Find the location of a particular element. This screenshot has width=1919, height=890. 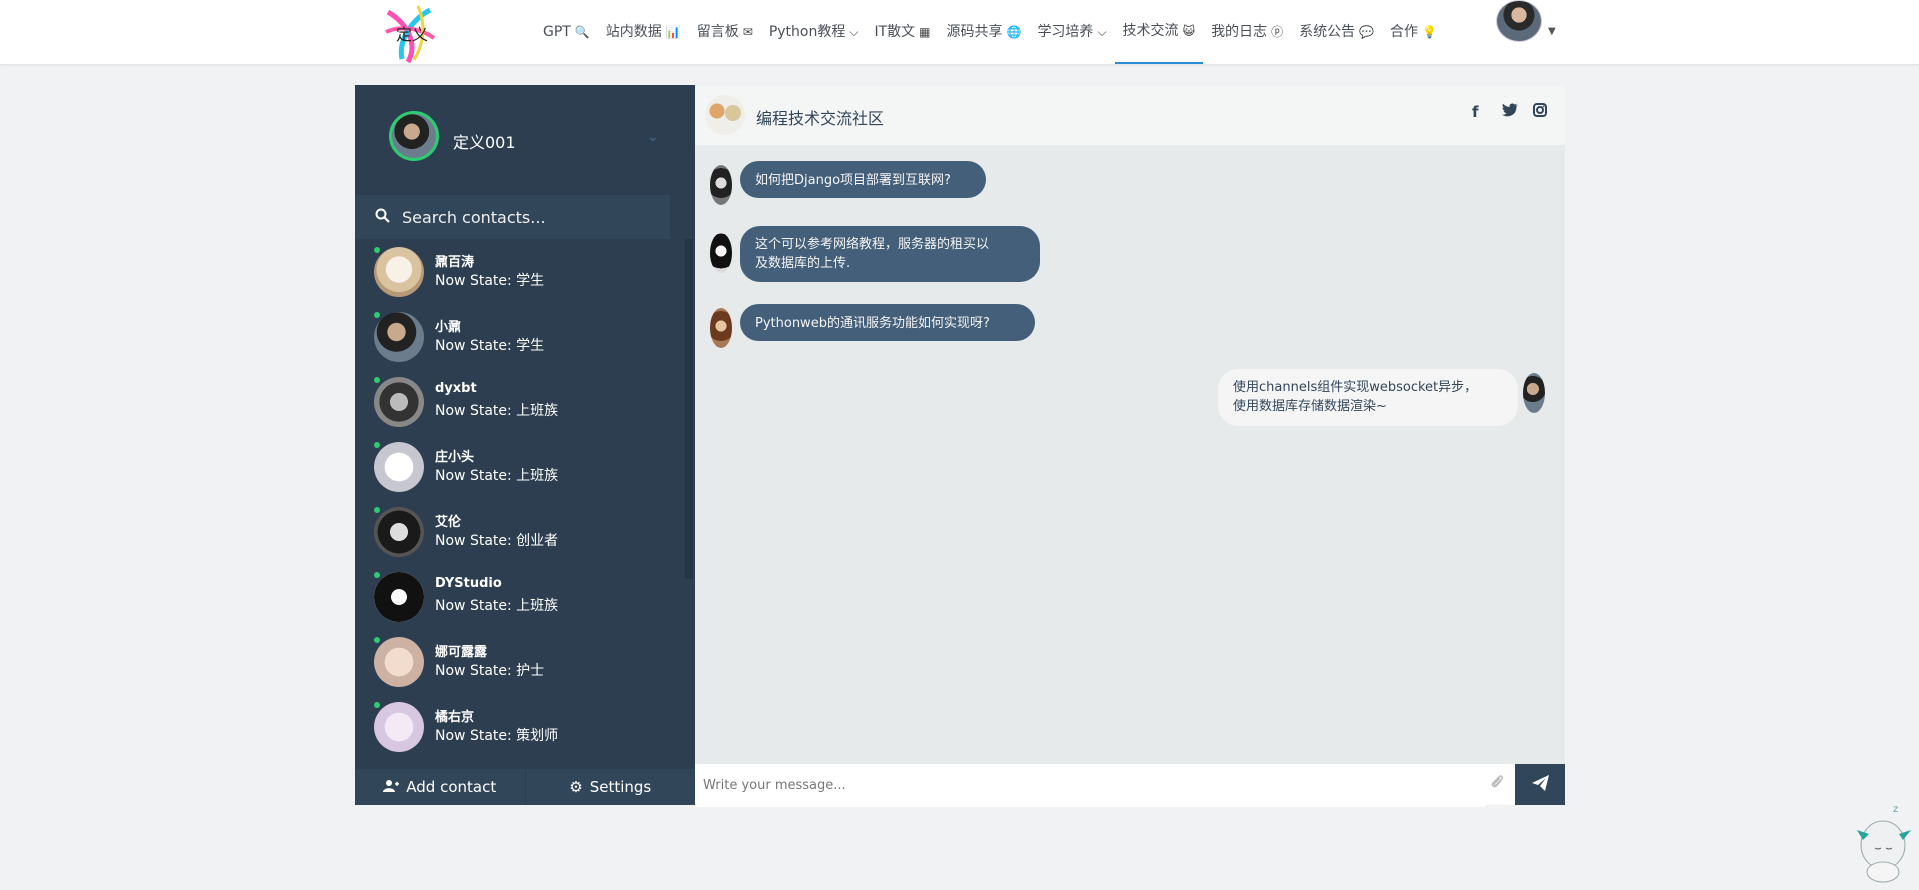

contact-name: 艾伦 is located at coordinates (448, 522).